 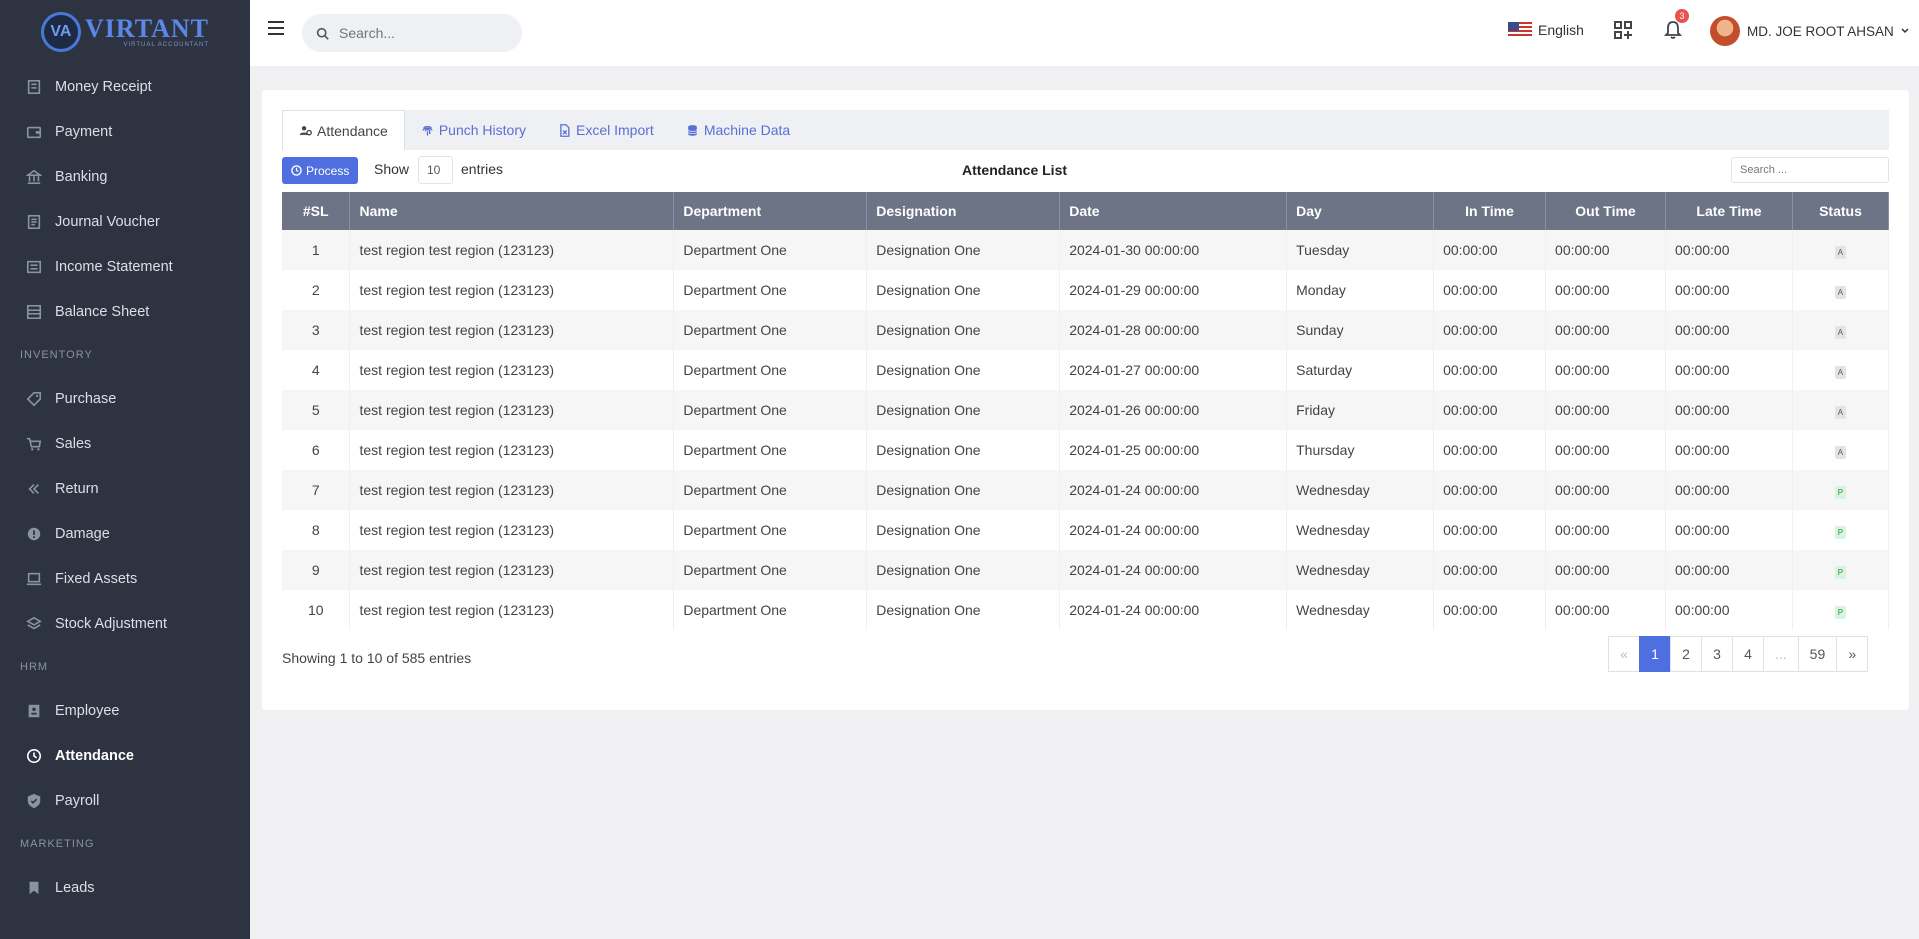 What do you see at coordinates (125, 488) in the screenshot?
I see `sidebar-item-return: Return` at bounding box center [125, 488].